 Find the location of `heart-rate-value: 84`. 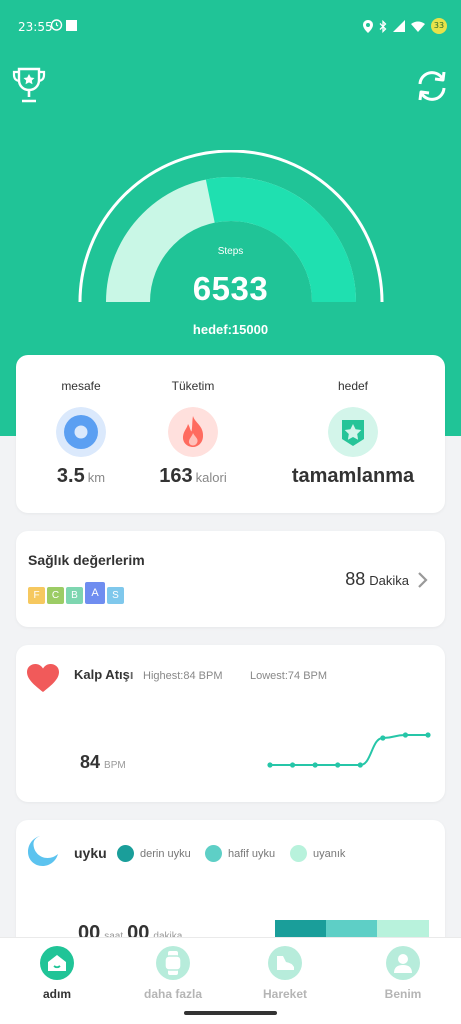

heart-rate-value: 84 is located at coordinates (90, 762).